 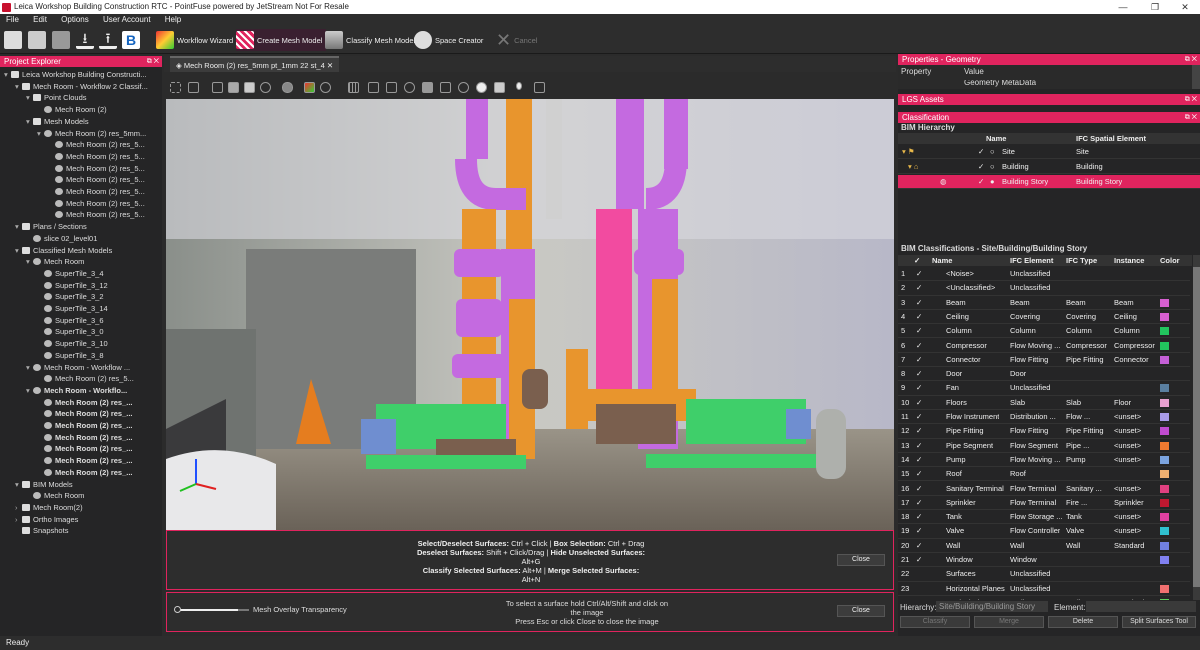 What do you see at coordinates (75, 19) in the screenshot?
I see `menu-options: Options` at bounding box center [75, 19].